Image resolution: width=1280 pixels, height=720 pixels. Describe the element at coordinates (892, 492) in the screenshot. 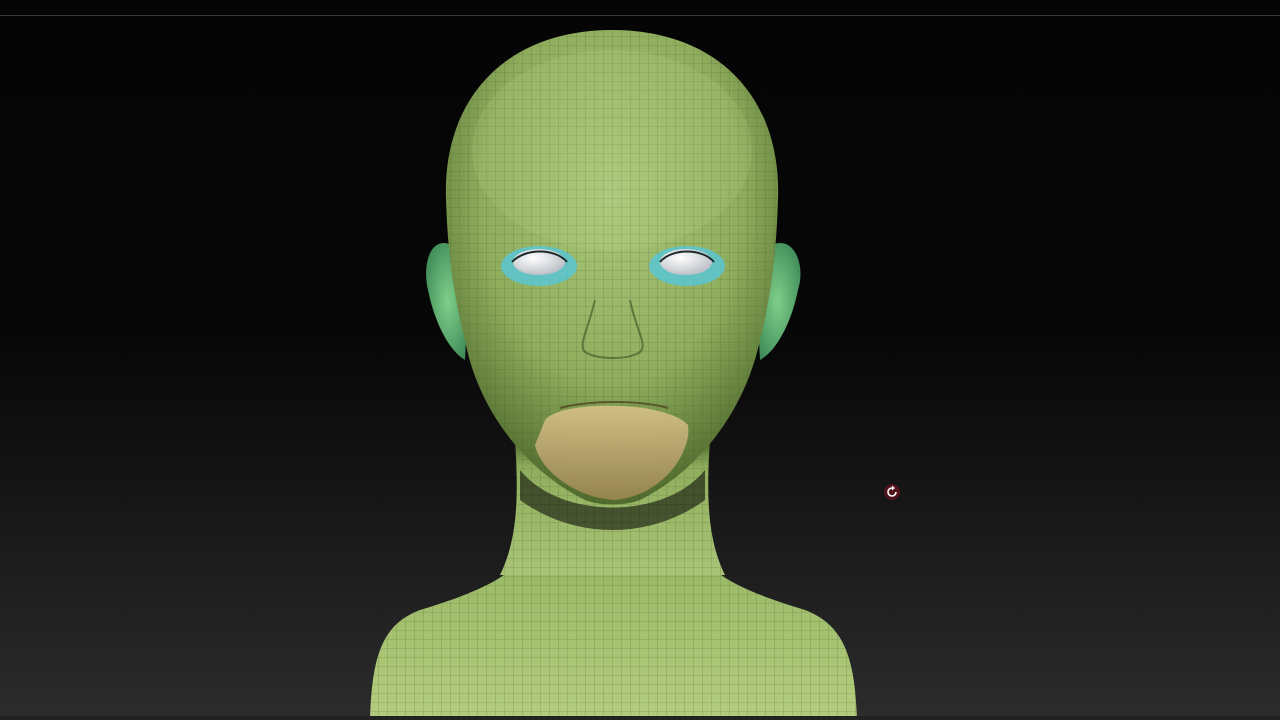

I see `rotate-cursor-icon` at that location.